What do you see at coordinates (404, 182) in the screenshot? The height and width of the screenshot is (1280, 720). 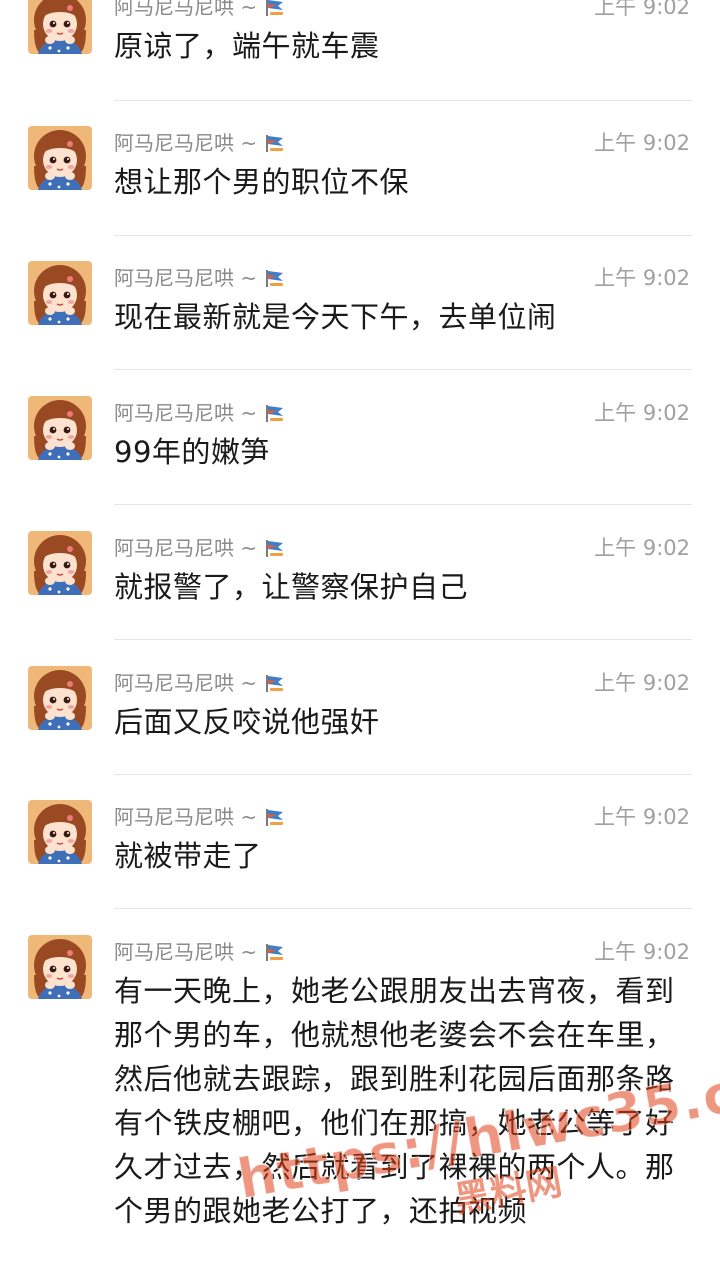 I see `message-text: 想让那个男的职位不保` at bounding box center [404, 182].